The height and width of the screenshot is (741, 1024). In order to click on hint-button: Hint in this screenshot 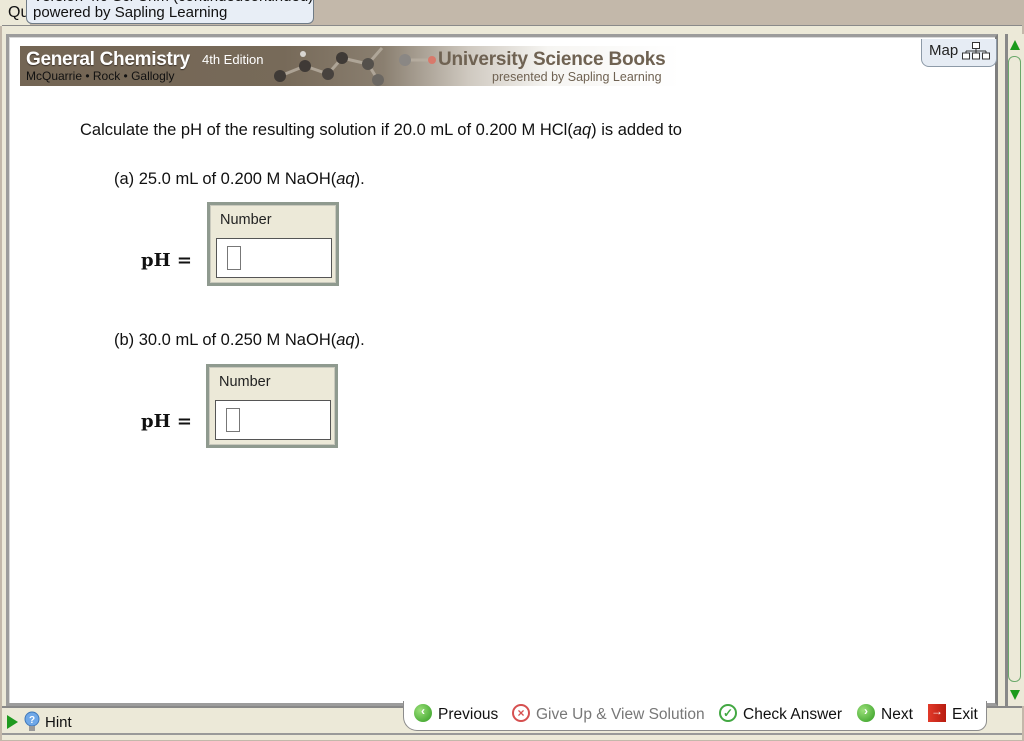, I will do `click(58, 722)`.